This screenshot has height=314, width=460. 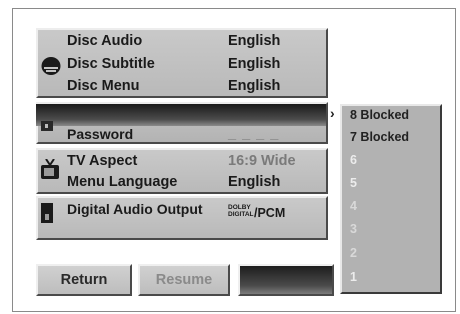 I want to click on rating-option: 3, so click(x=353, y=229).